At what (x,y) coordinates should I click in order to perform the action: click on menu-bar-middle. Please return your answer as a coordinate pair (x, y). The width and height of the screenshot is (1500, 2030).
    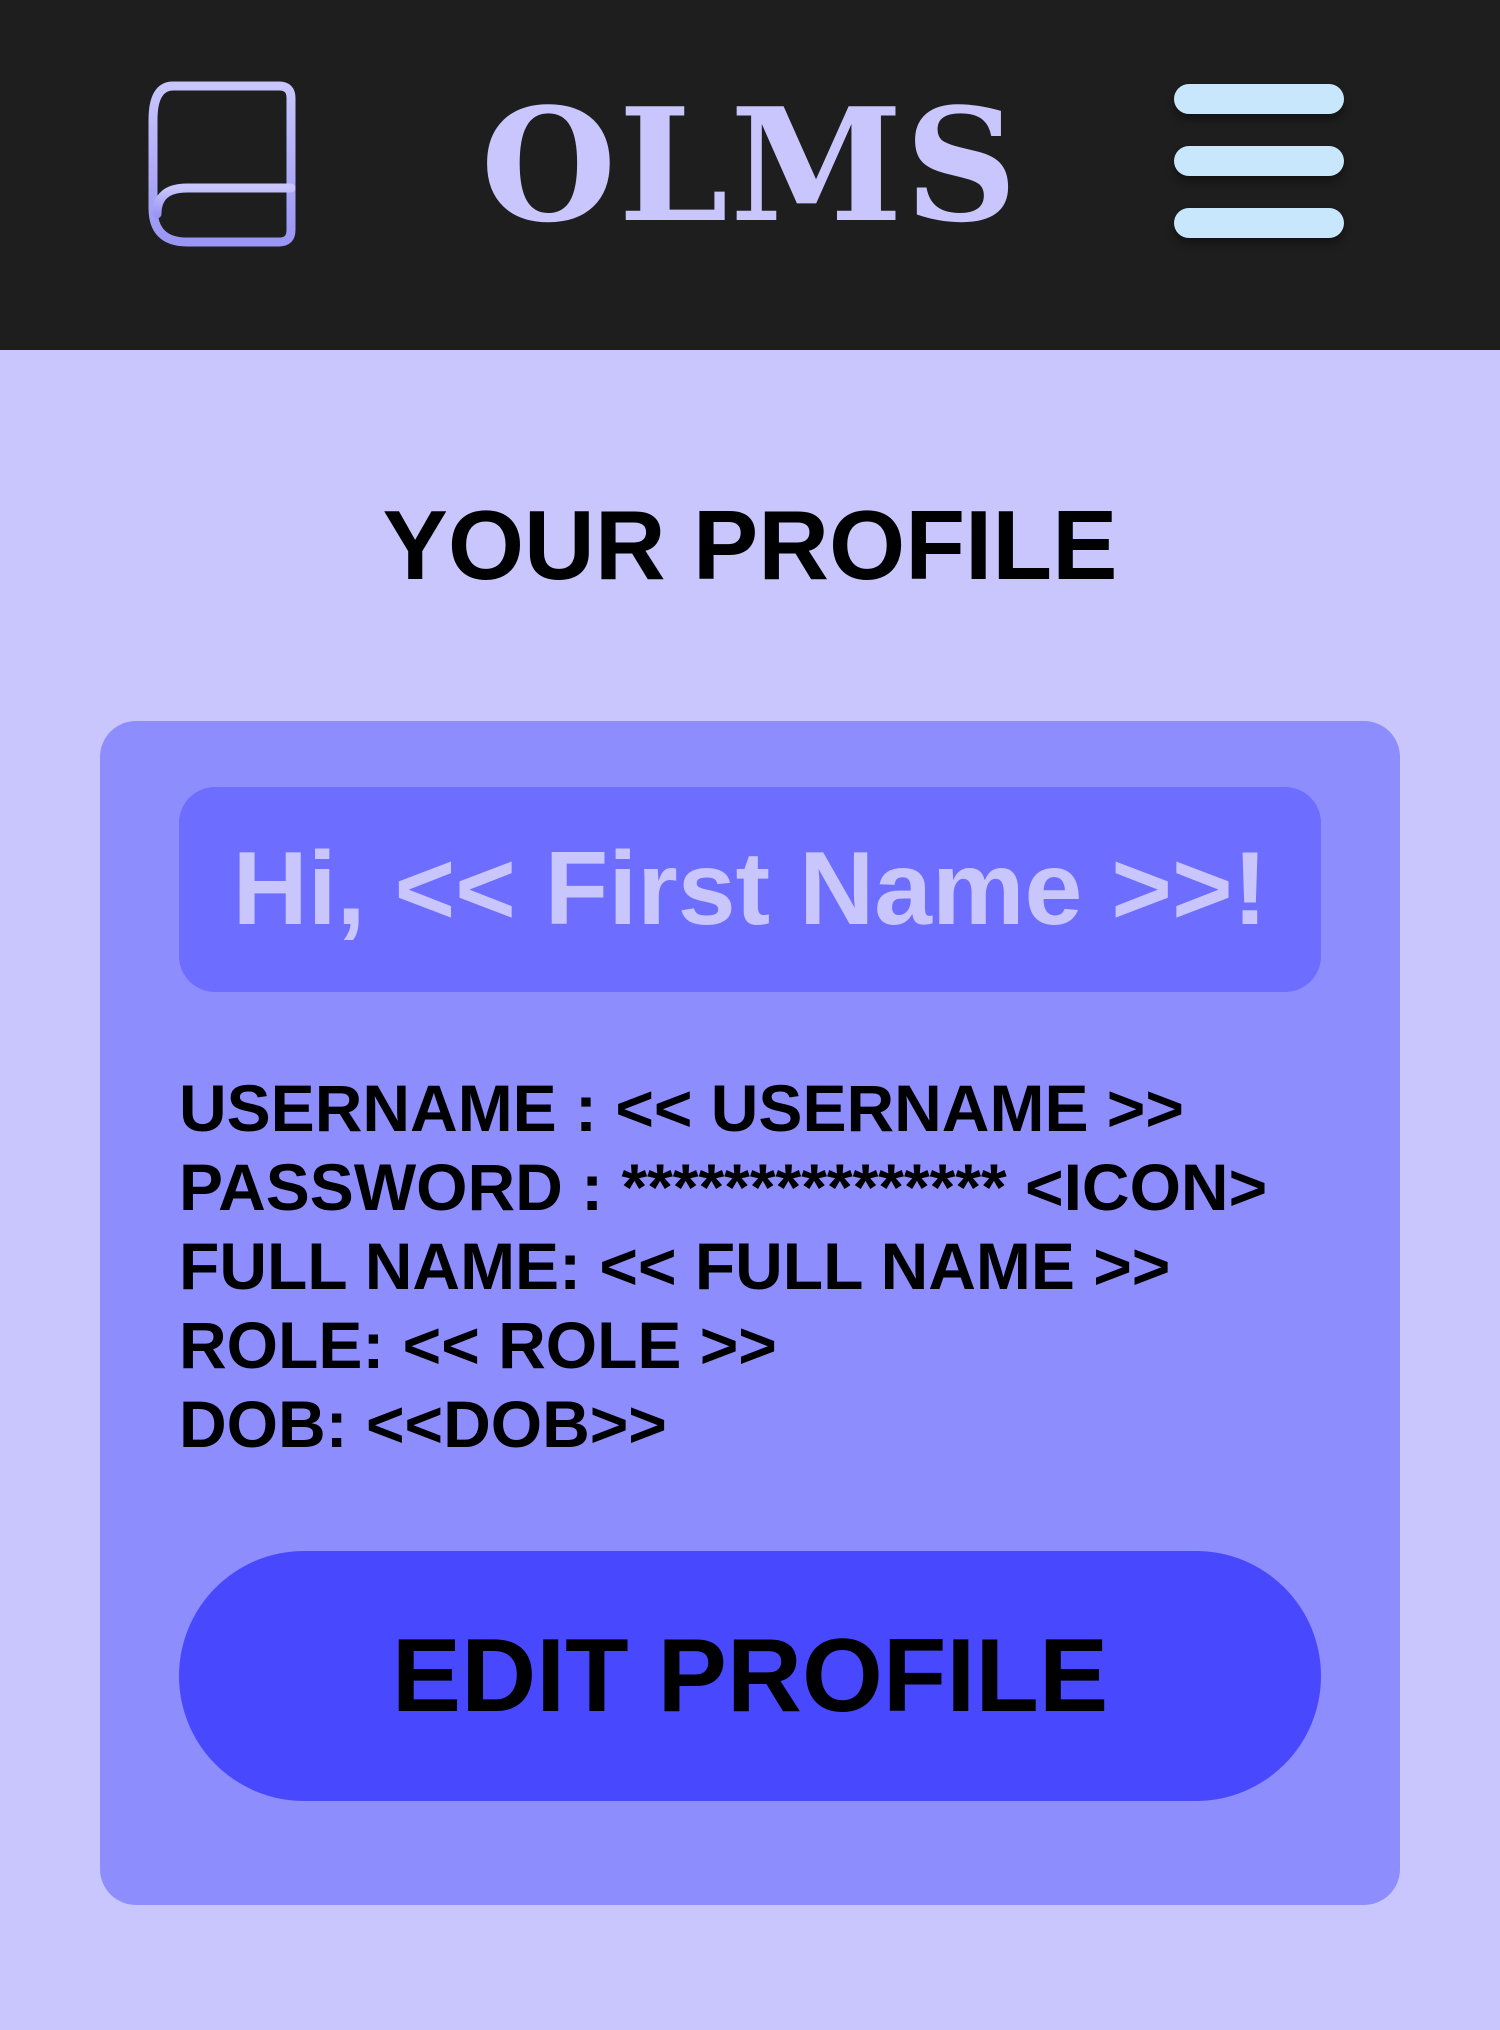
    Looking at the image, I should click on (1259, 161).